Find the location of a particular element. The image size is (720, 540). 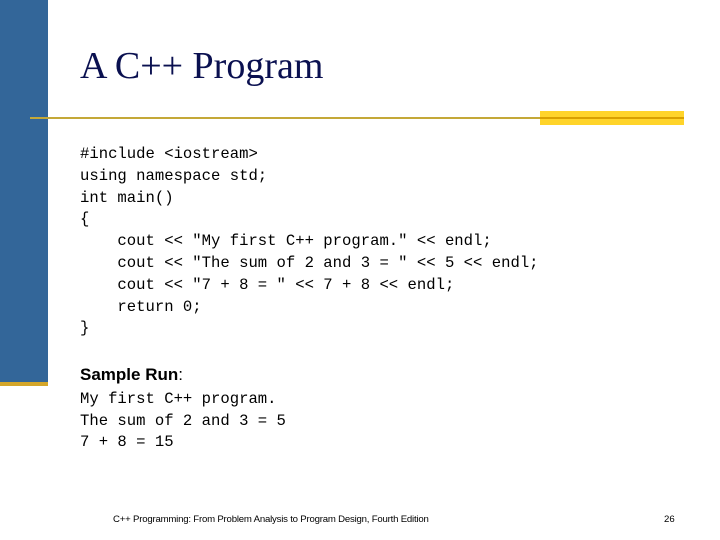

code-line: int main() is located at coordinates (127, 197).